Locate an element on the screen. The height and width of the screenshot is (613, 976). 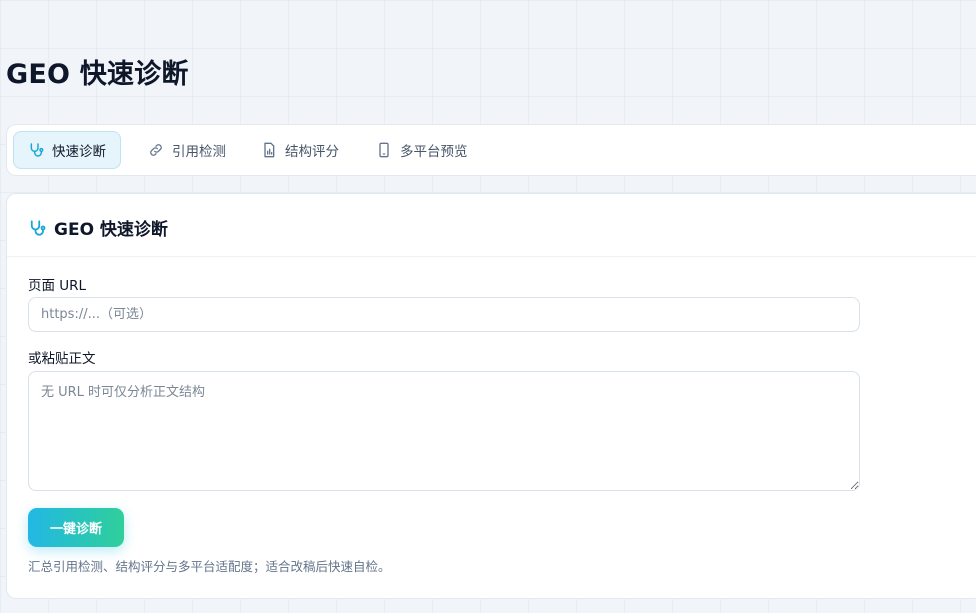
card-title-text: GEO 快速诊断 is located at coordinates (111, 230).